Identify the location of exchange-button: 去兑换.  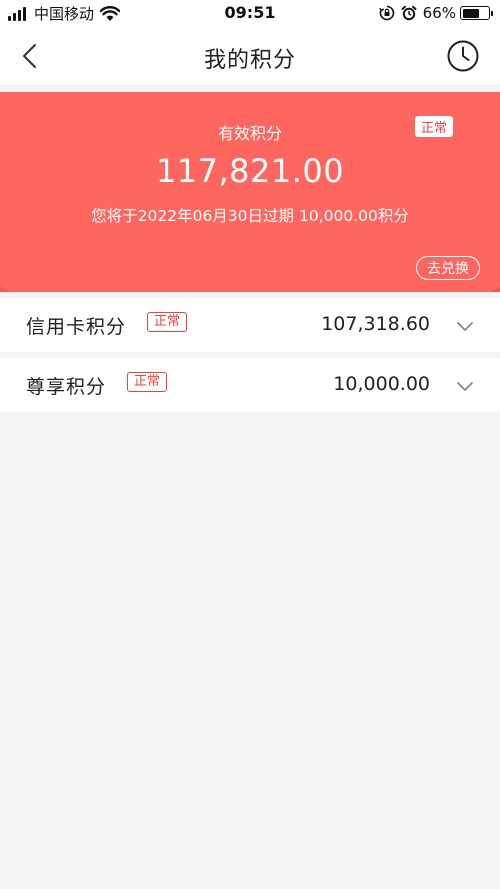
(448, 268).